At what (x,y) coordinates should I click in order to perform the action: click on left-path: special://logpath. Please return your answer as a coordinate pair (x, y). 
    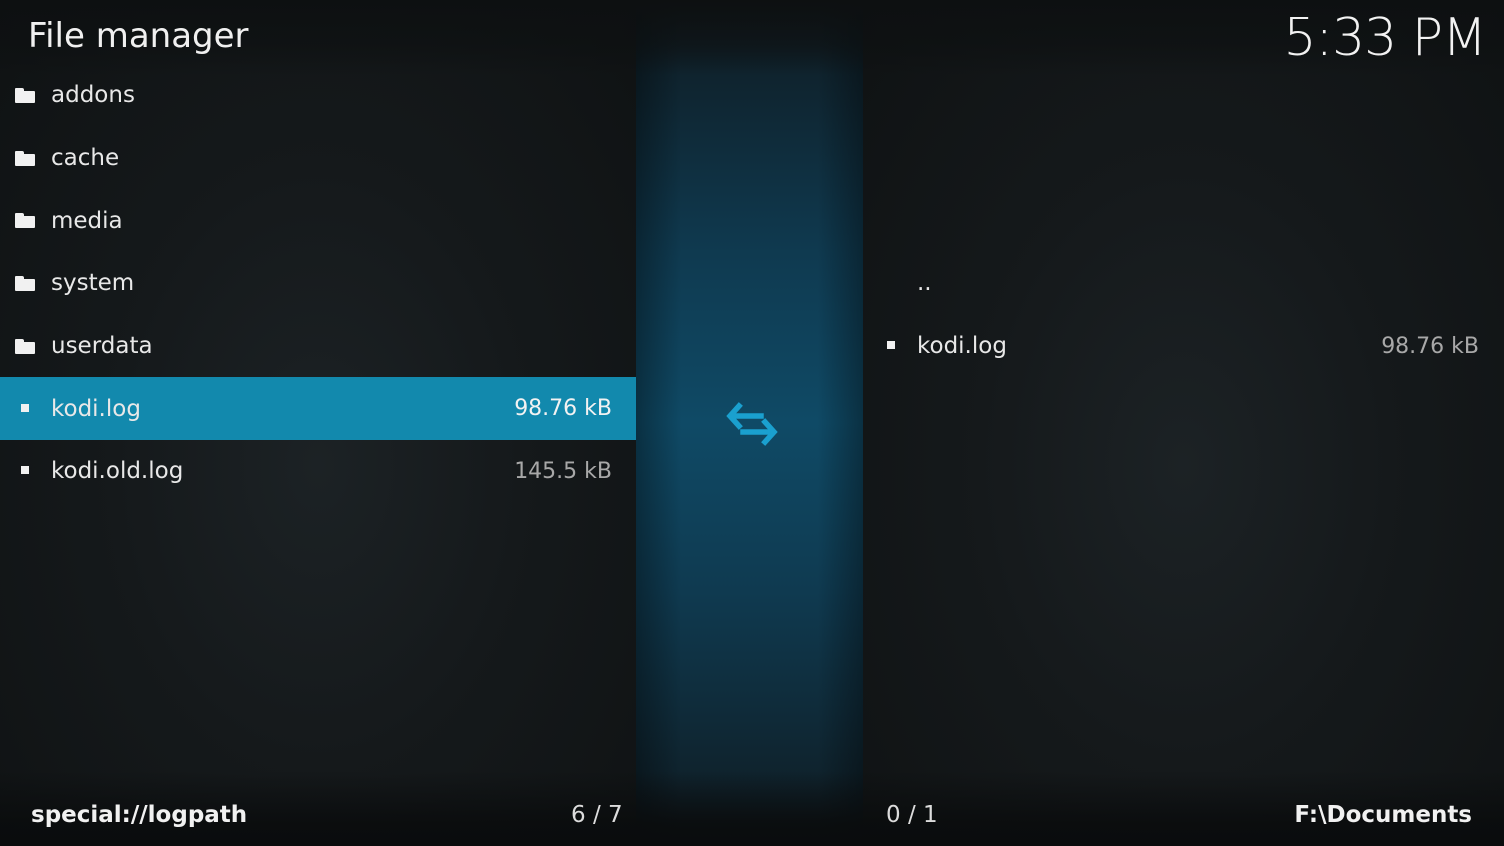
    Looking at the image, I should click on (139, 815).